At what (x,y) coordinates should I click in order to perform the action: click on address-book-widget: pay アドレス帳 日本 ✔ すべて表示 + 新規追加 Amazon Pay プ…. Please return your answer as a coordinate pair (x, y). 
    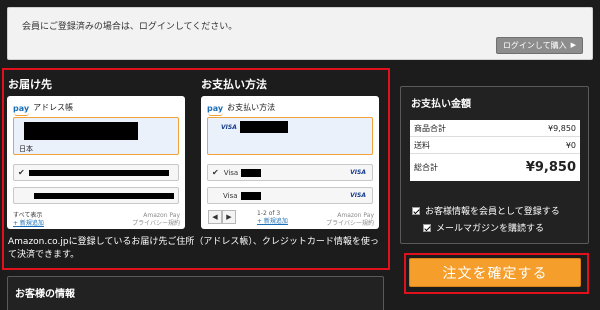
    Looking at the image, I should click on (96, 162).